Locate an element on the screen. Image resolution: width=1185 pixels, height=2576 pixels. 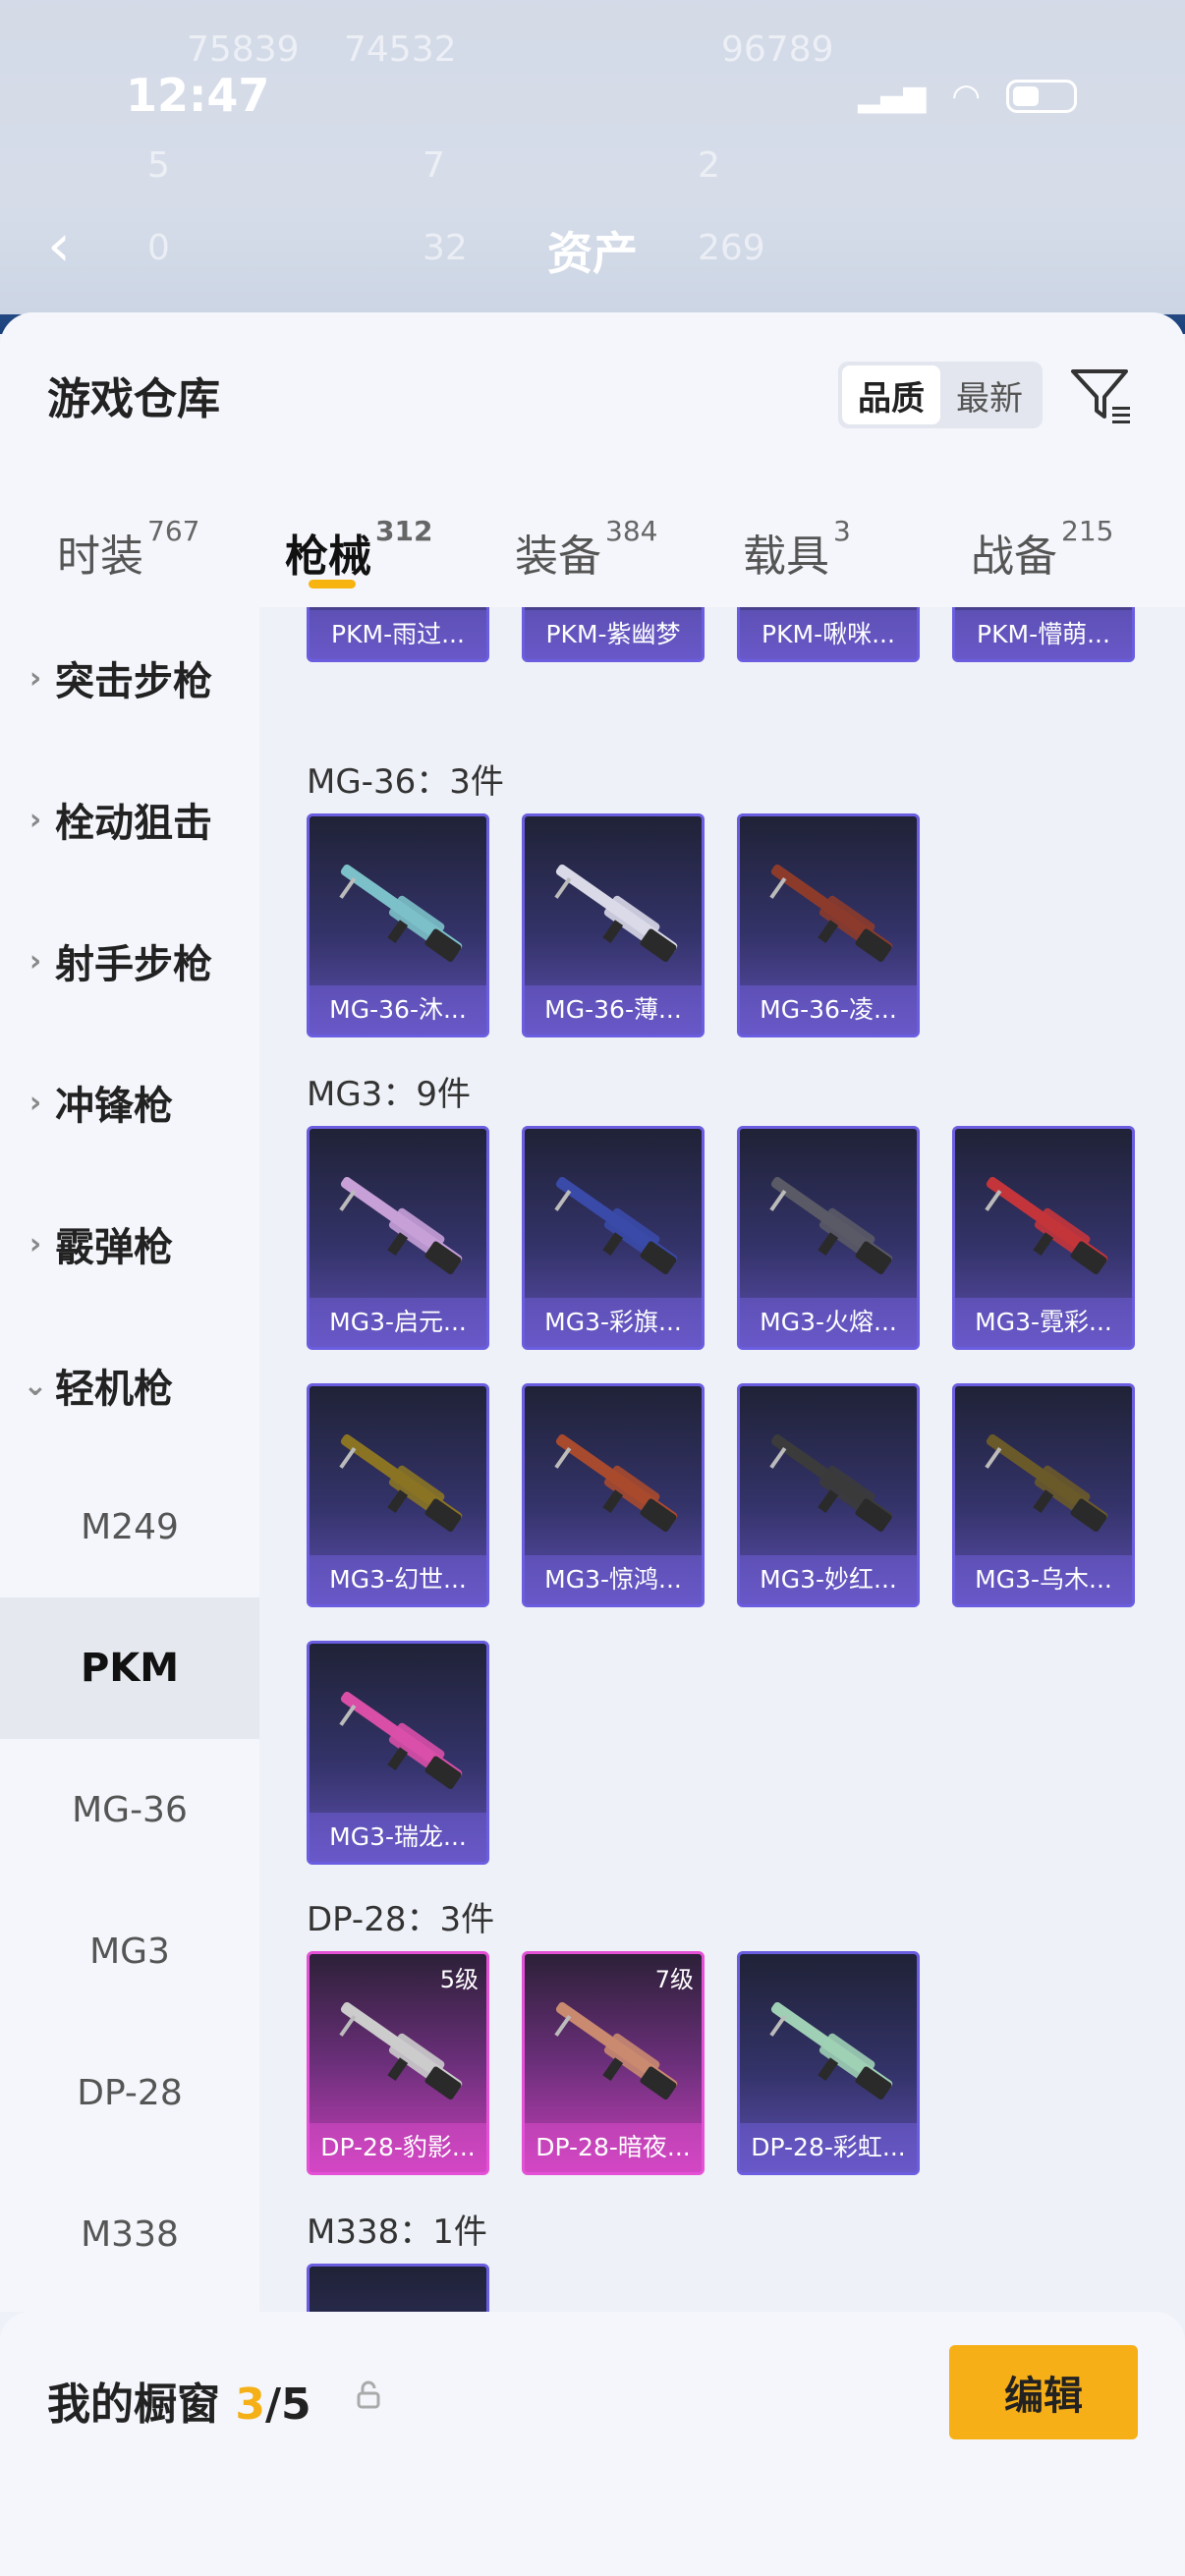
bg-faint-text: 7 is located at coordinates (434, 165).